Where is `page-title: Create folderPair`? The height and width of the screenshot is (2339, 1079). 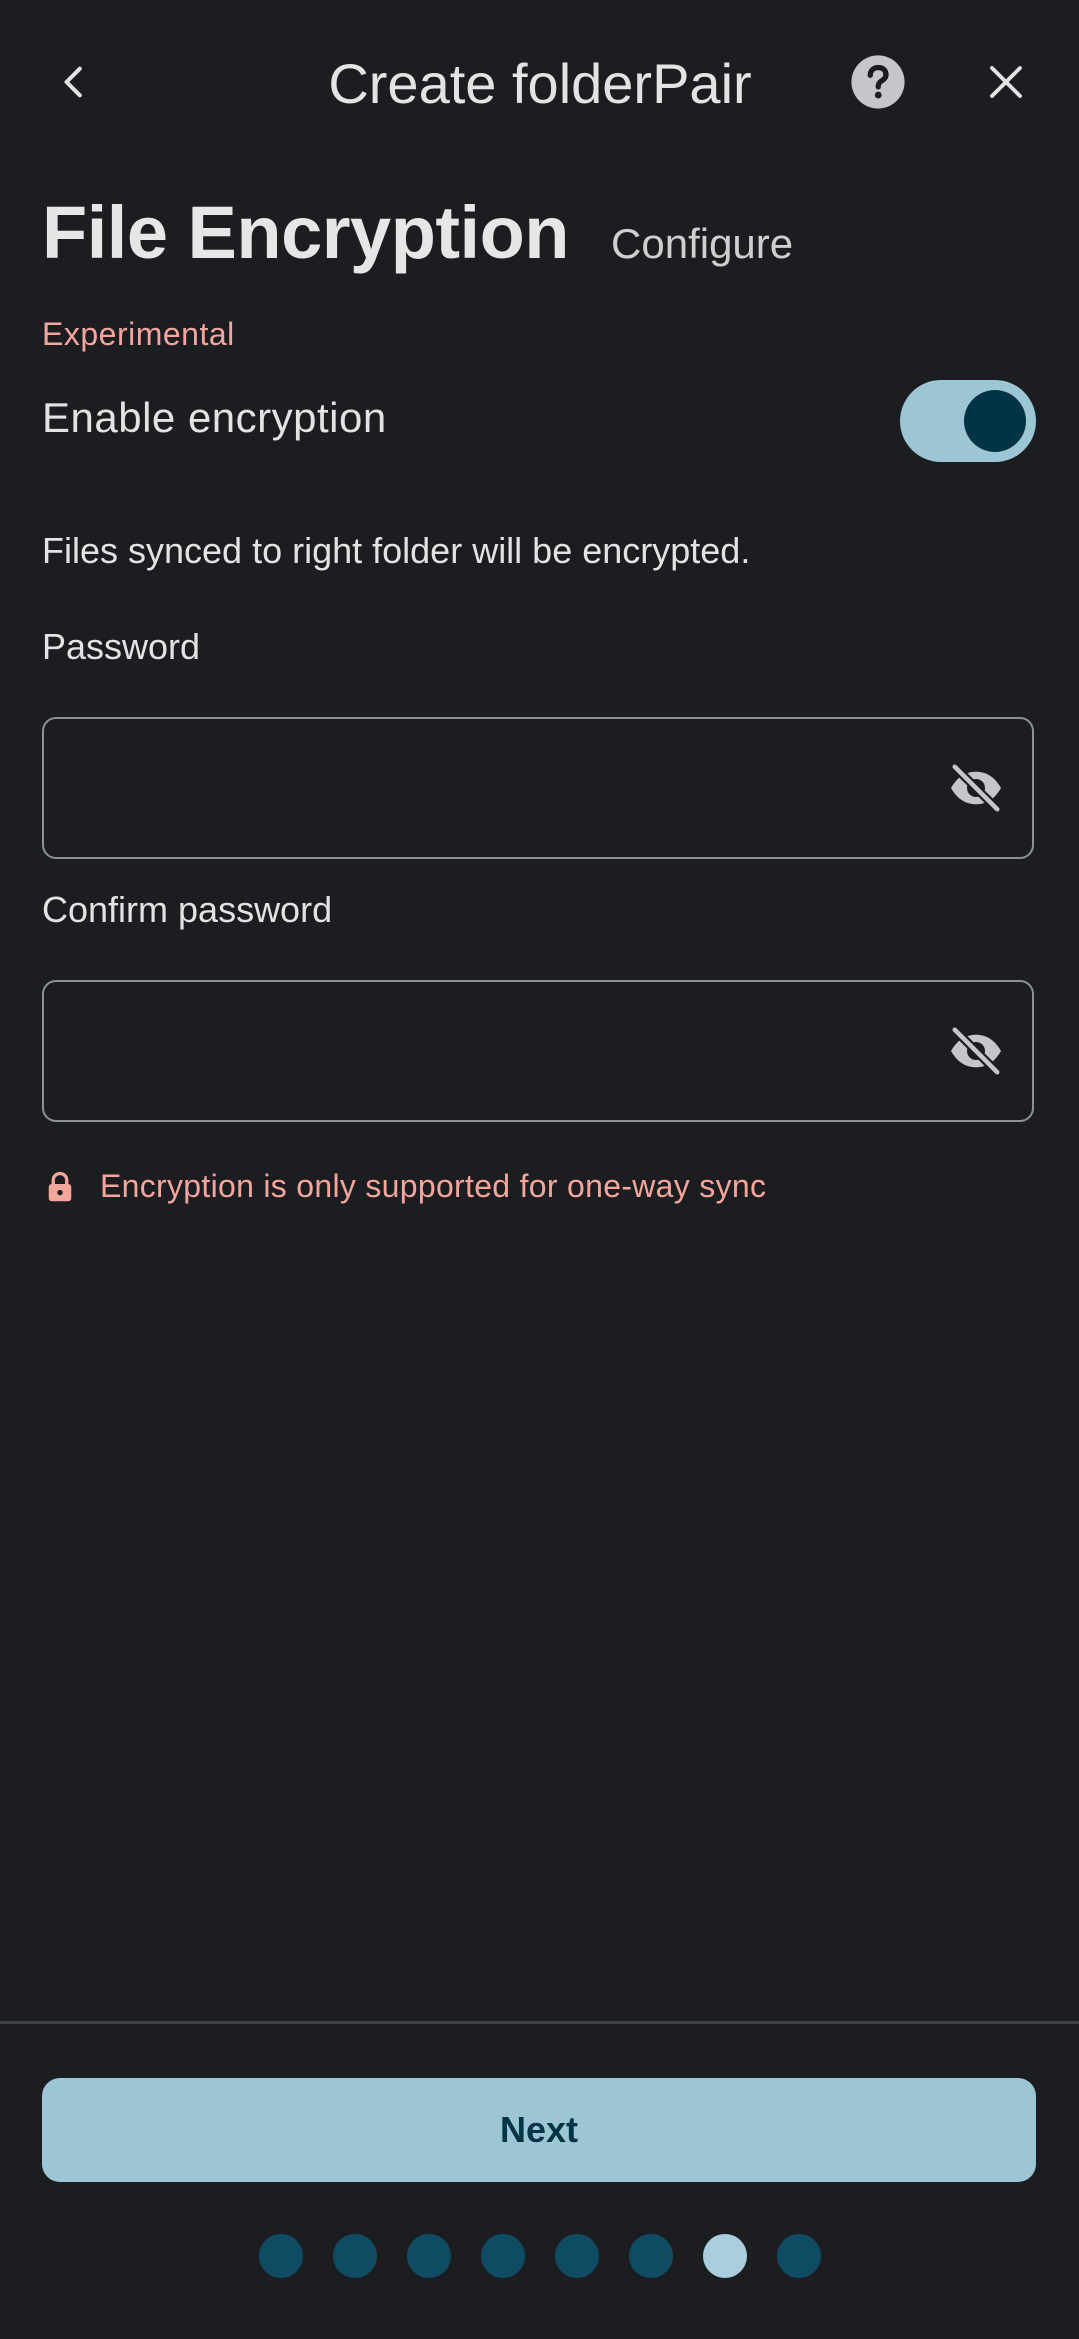 page-title: Create folderPair is located at coordinates (540, 83).